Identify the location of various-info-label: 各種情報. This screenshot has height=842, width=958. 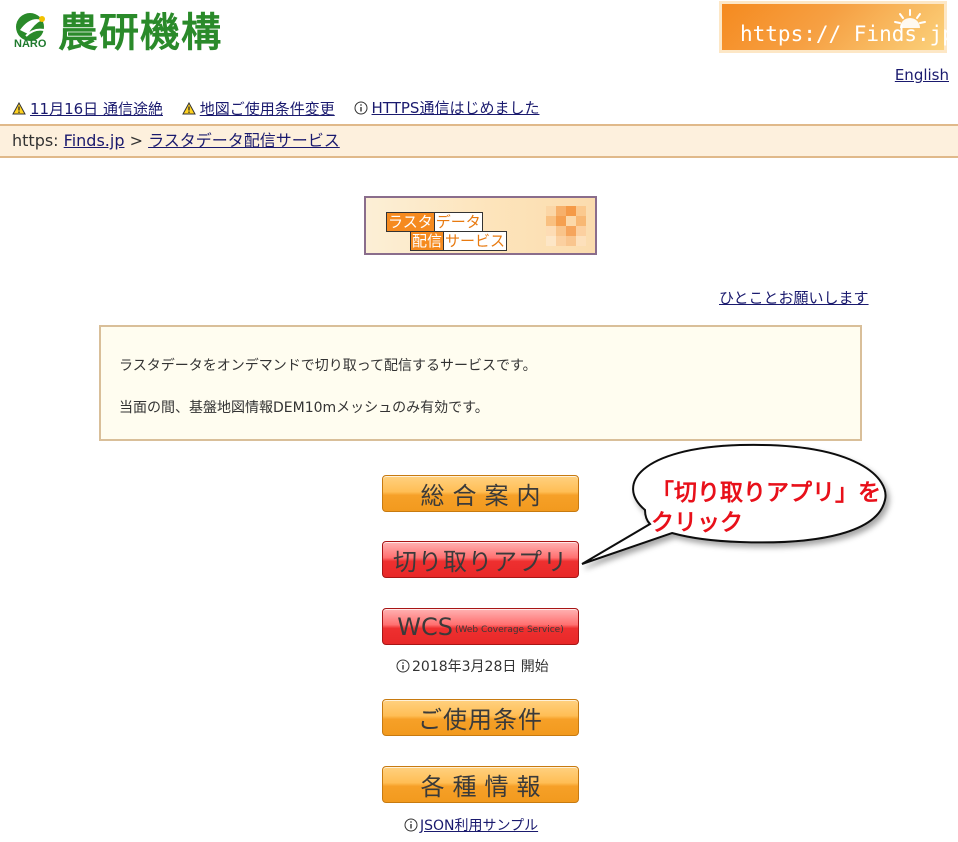
(484, 787).